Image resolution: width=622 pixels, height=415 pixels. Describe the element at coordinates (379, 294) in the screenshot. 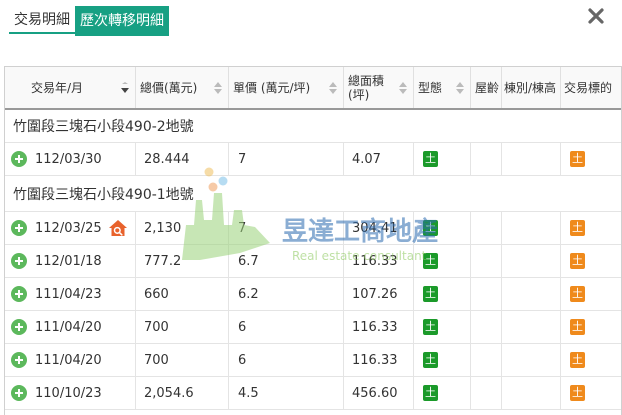

I see `cell-area: 107.26` at that location.